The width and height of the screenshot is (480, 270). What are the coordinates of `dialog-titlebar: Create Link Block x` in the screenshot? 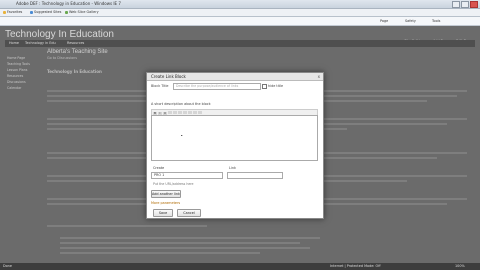 It's located at (235, 77).